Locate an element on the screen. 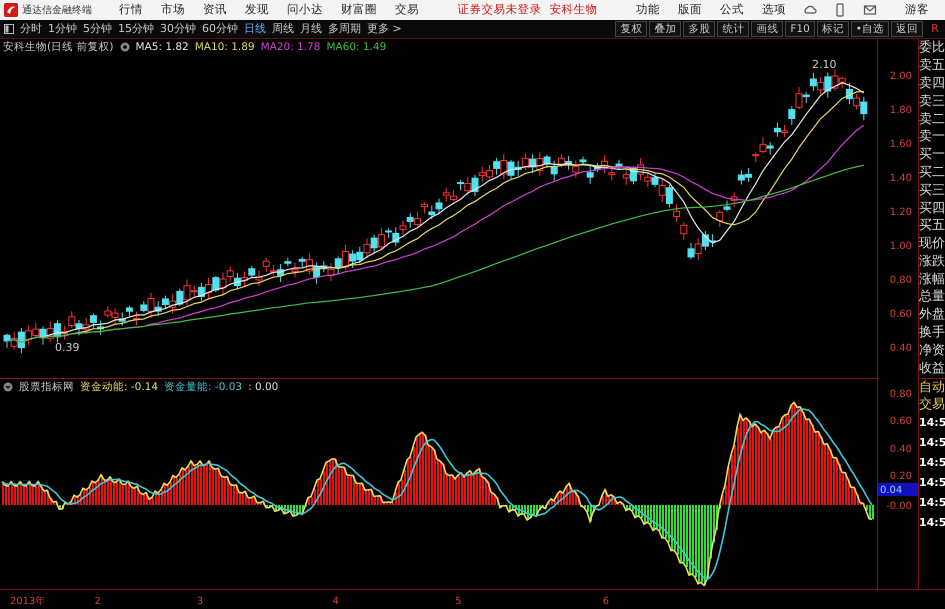 The image size is (945, 609). indicator-axis-label: 0.20 is located at coordinates (901, 476).